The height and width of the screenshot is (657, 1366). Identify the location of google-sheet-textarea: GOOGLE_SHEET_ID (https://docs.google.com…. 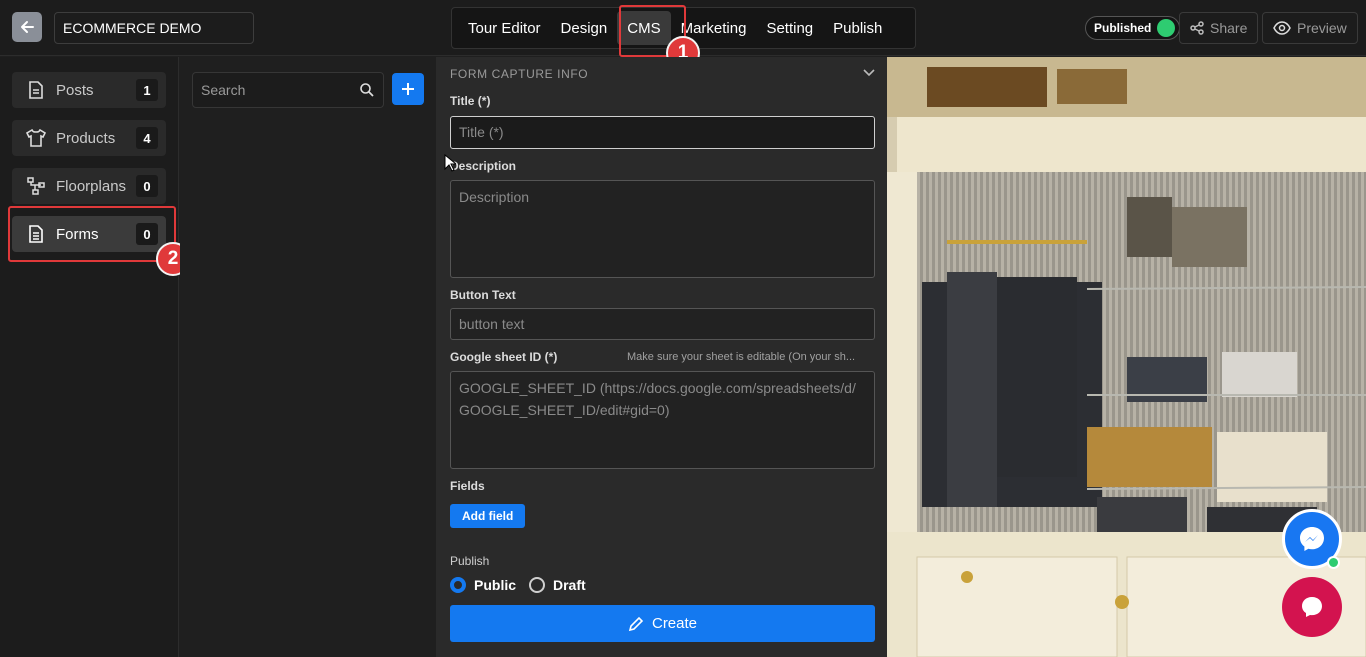
(662, 420).